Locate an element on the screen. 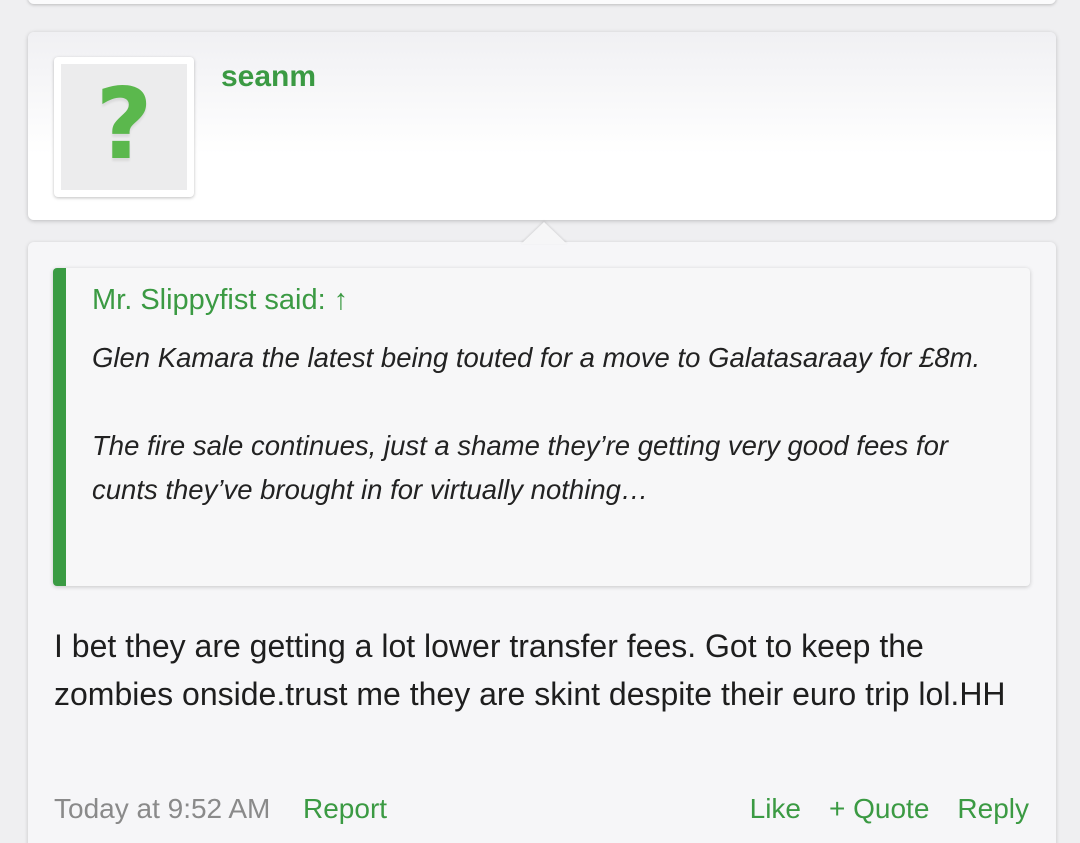  message-pointer is located at coordinates (544, 233).